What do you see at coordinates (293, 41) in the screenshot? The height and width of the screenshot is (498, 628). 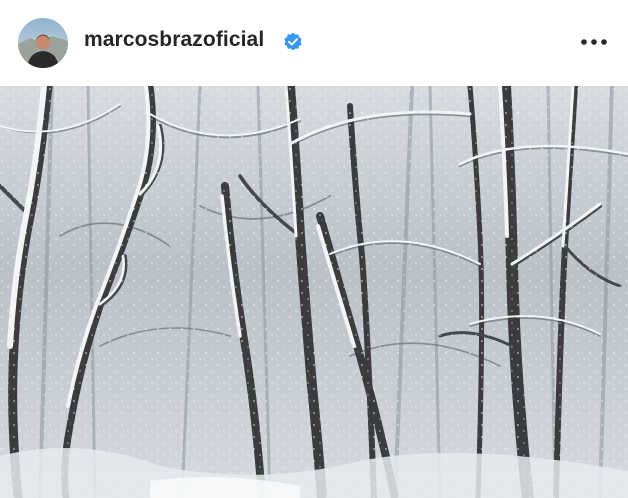 I see `verified-badge-icon` at bounding box center [293, 41].